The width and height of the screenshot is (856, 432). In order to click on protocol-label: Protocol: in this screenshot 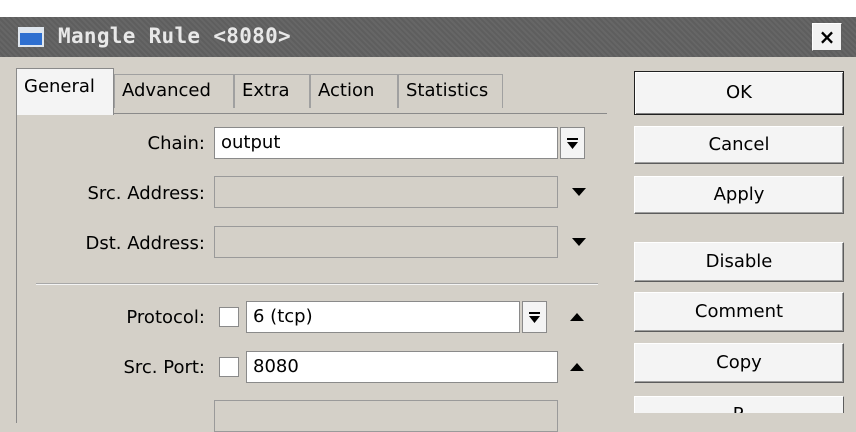, I will do `click(165, 317)`.